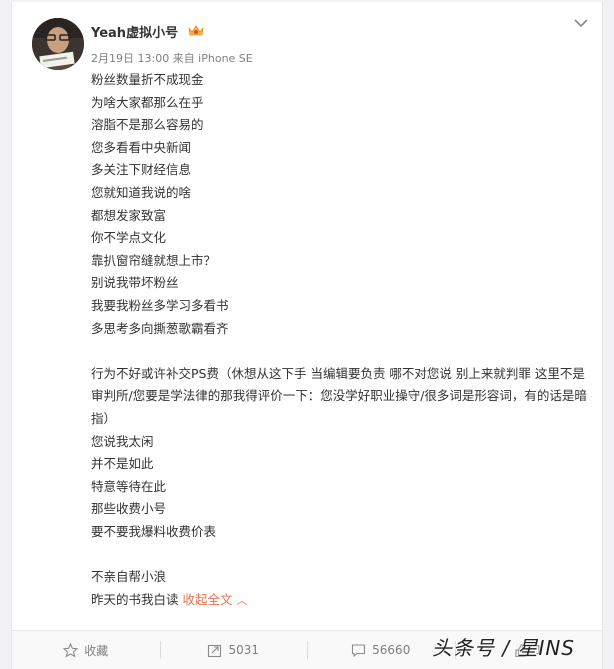 The image size is (614, 669). What do you see at coordinates (154, 531) in the screenshot?
I see `post-line: 要不要我爆料收费价表` at bounding box center [154, 531].